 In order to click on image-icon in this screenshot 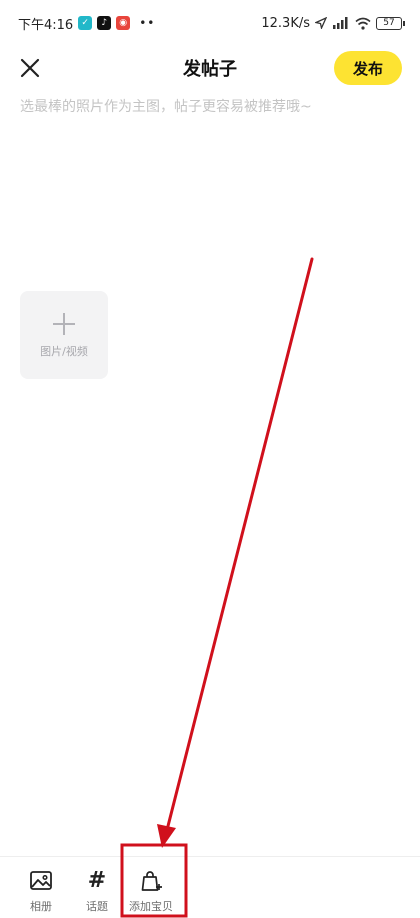, I will do `click(41, 880)`.